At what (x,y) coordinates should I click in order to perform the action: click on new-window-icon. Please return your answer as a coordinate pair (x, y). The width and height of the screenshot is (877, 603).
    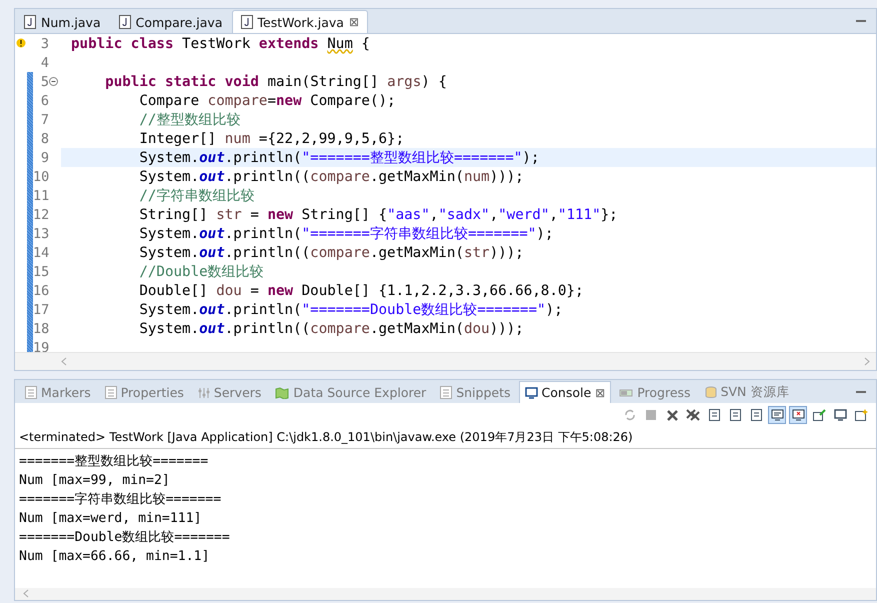
    Looking at the image, I should click on (861, 415).